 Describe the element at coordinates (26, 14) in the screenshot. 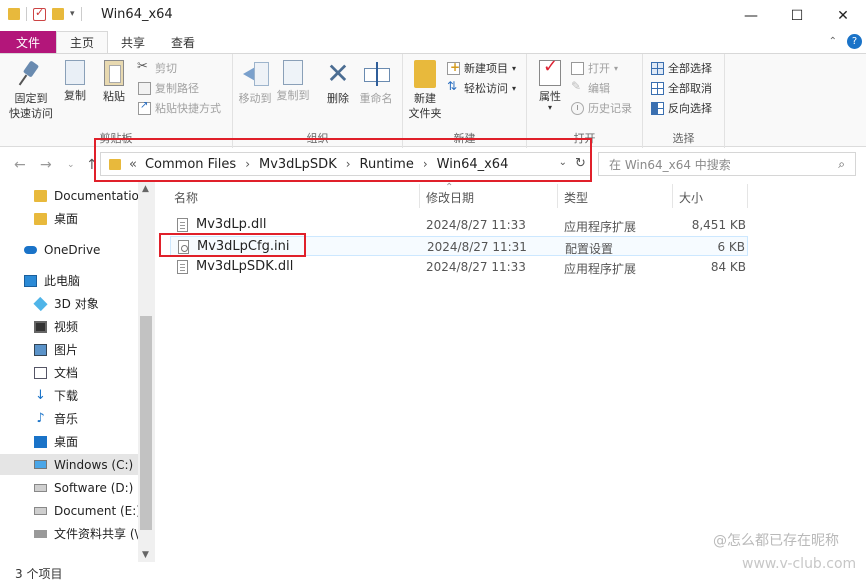

I see `toolbar-divider` at that location.